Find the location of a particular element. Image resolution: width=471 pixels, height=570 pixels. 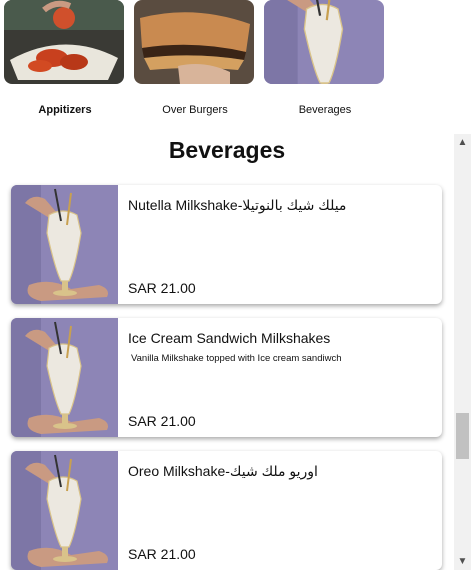

category-over-burgers-label: Over Burgers is located at coordinates (195, 110).